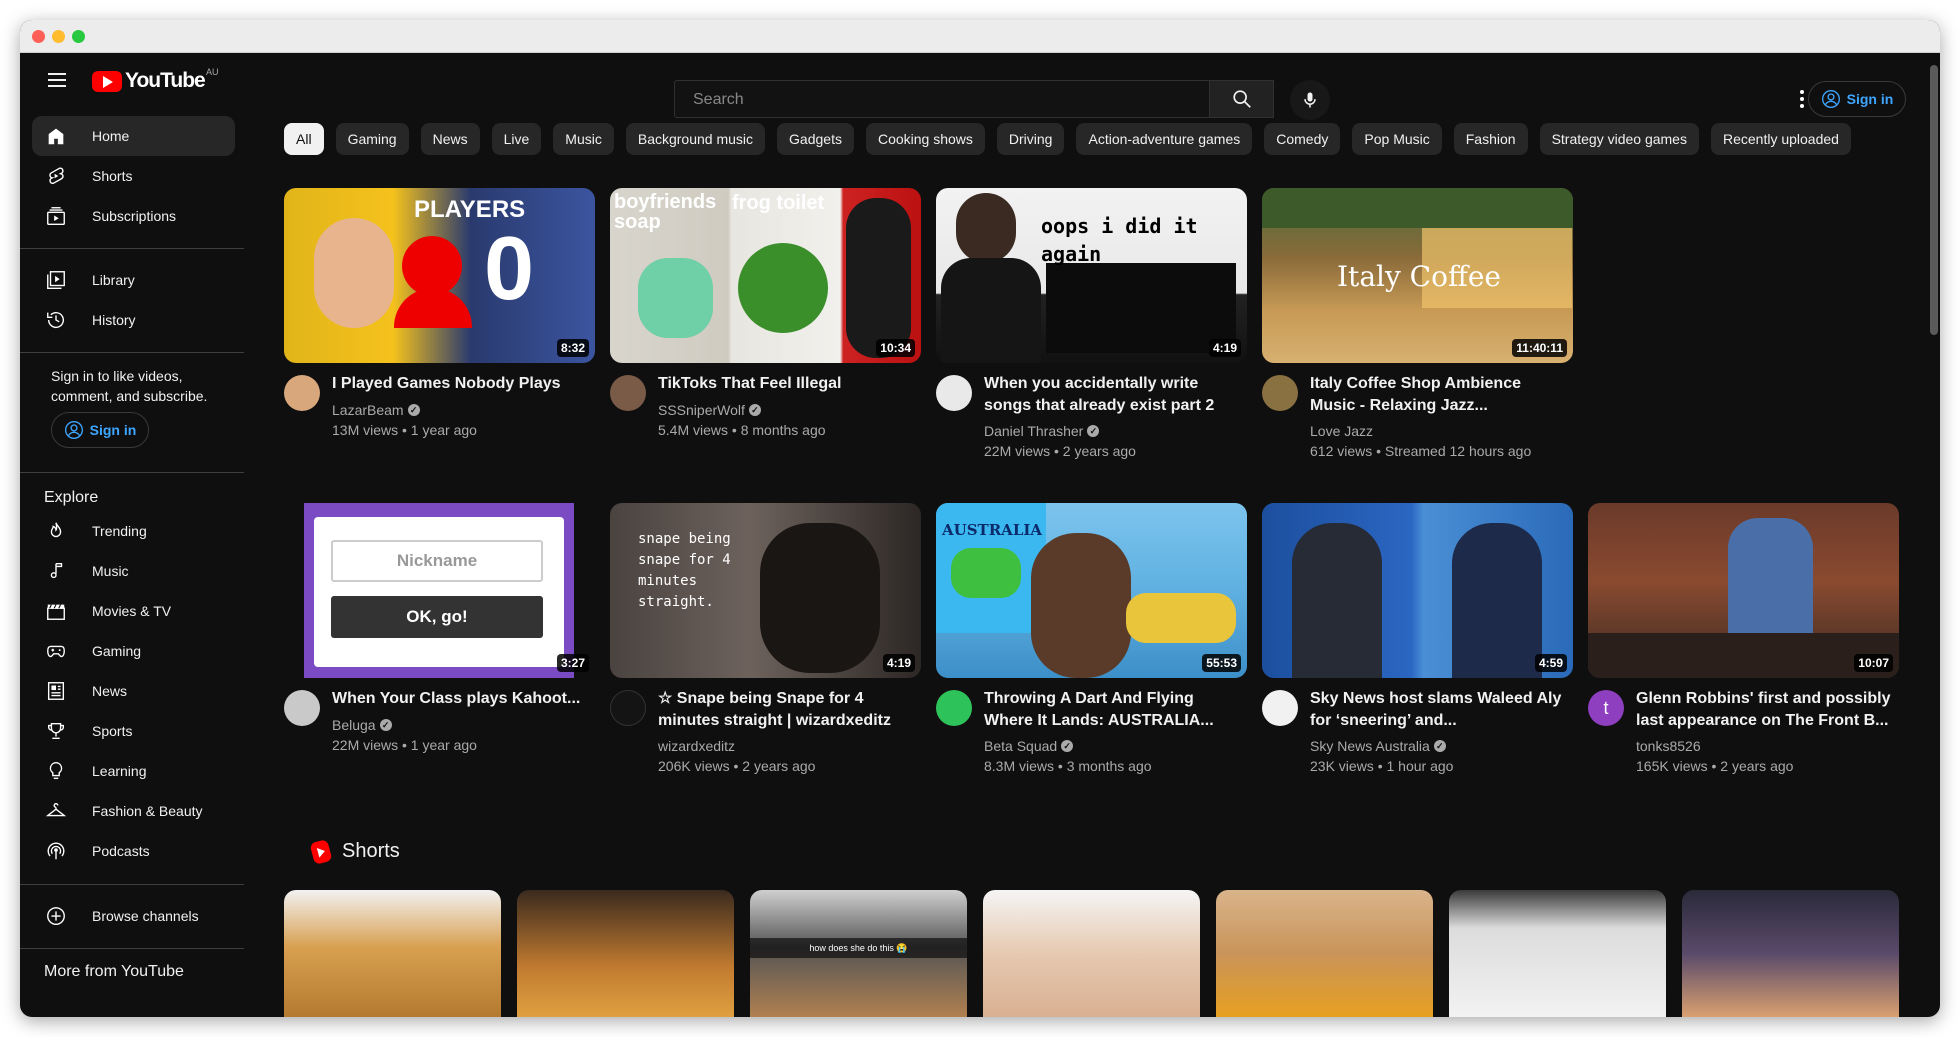 This screenshot has height=1037, width=1960. Describe the element at coordinates (56, 651) in the screenshot. I see `game-controller-icon` at that location.